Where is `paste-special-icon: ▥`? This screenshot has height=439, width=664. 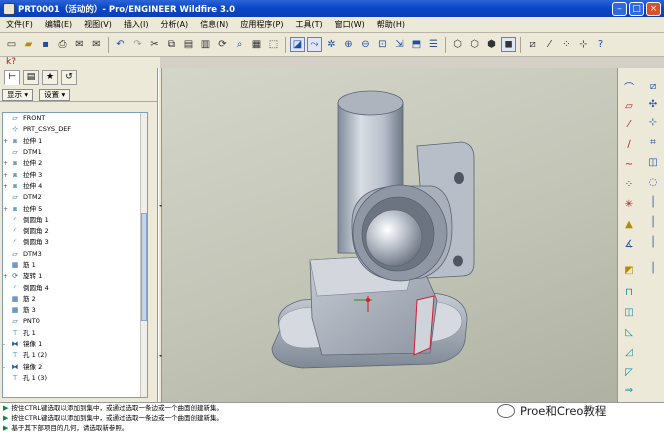
paste-special-icon: ▥ is located at coordinates (205, 44).